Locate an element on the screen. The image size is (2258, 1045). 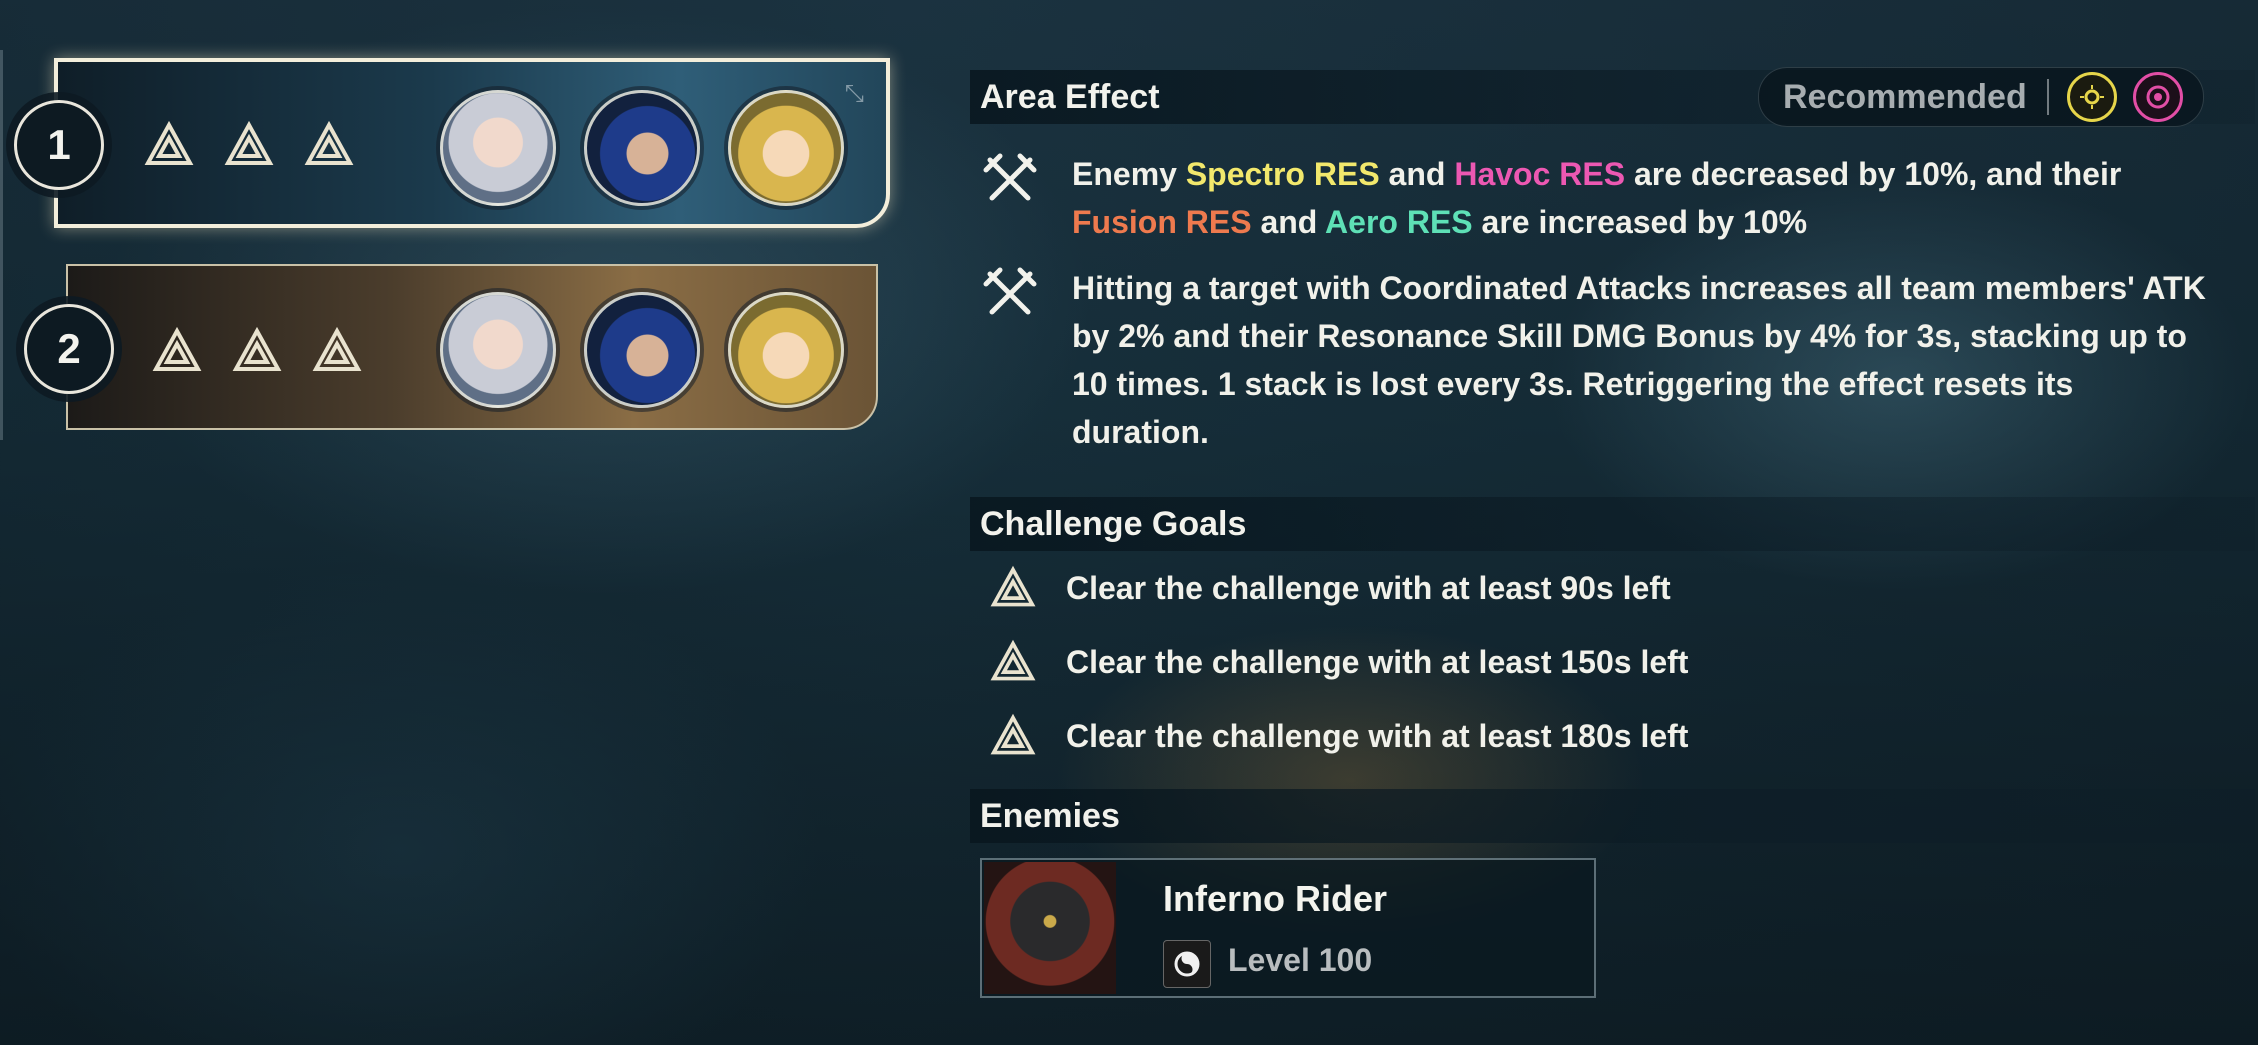
team-card-2: 2 is located at coordinates (451, 347).